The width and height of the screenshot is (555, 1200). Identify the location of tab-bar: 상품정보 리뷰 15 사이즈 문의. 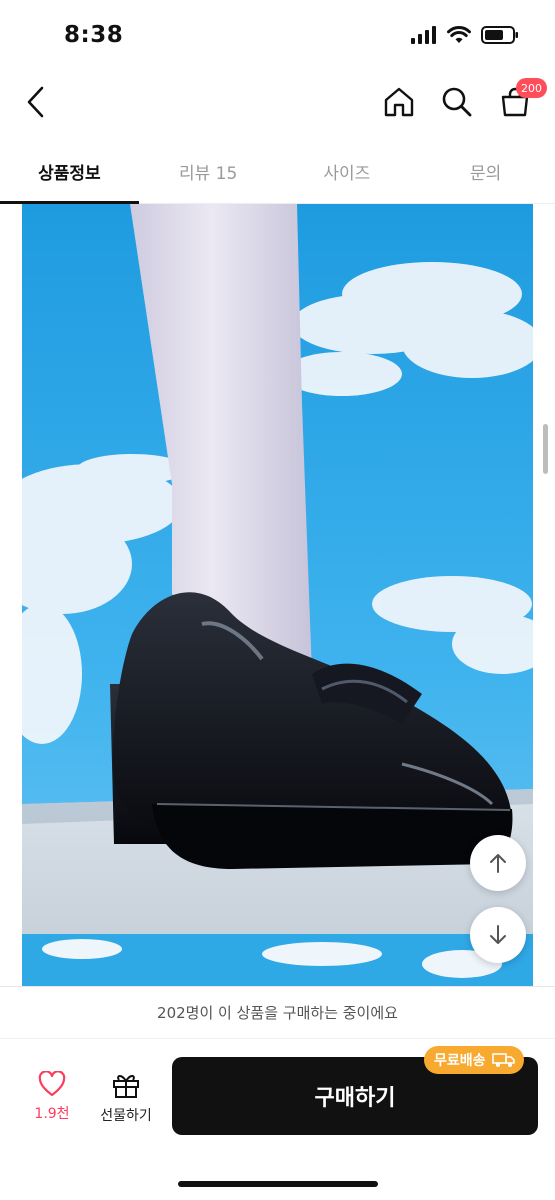
(277, 172).